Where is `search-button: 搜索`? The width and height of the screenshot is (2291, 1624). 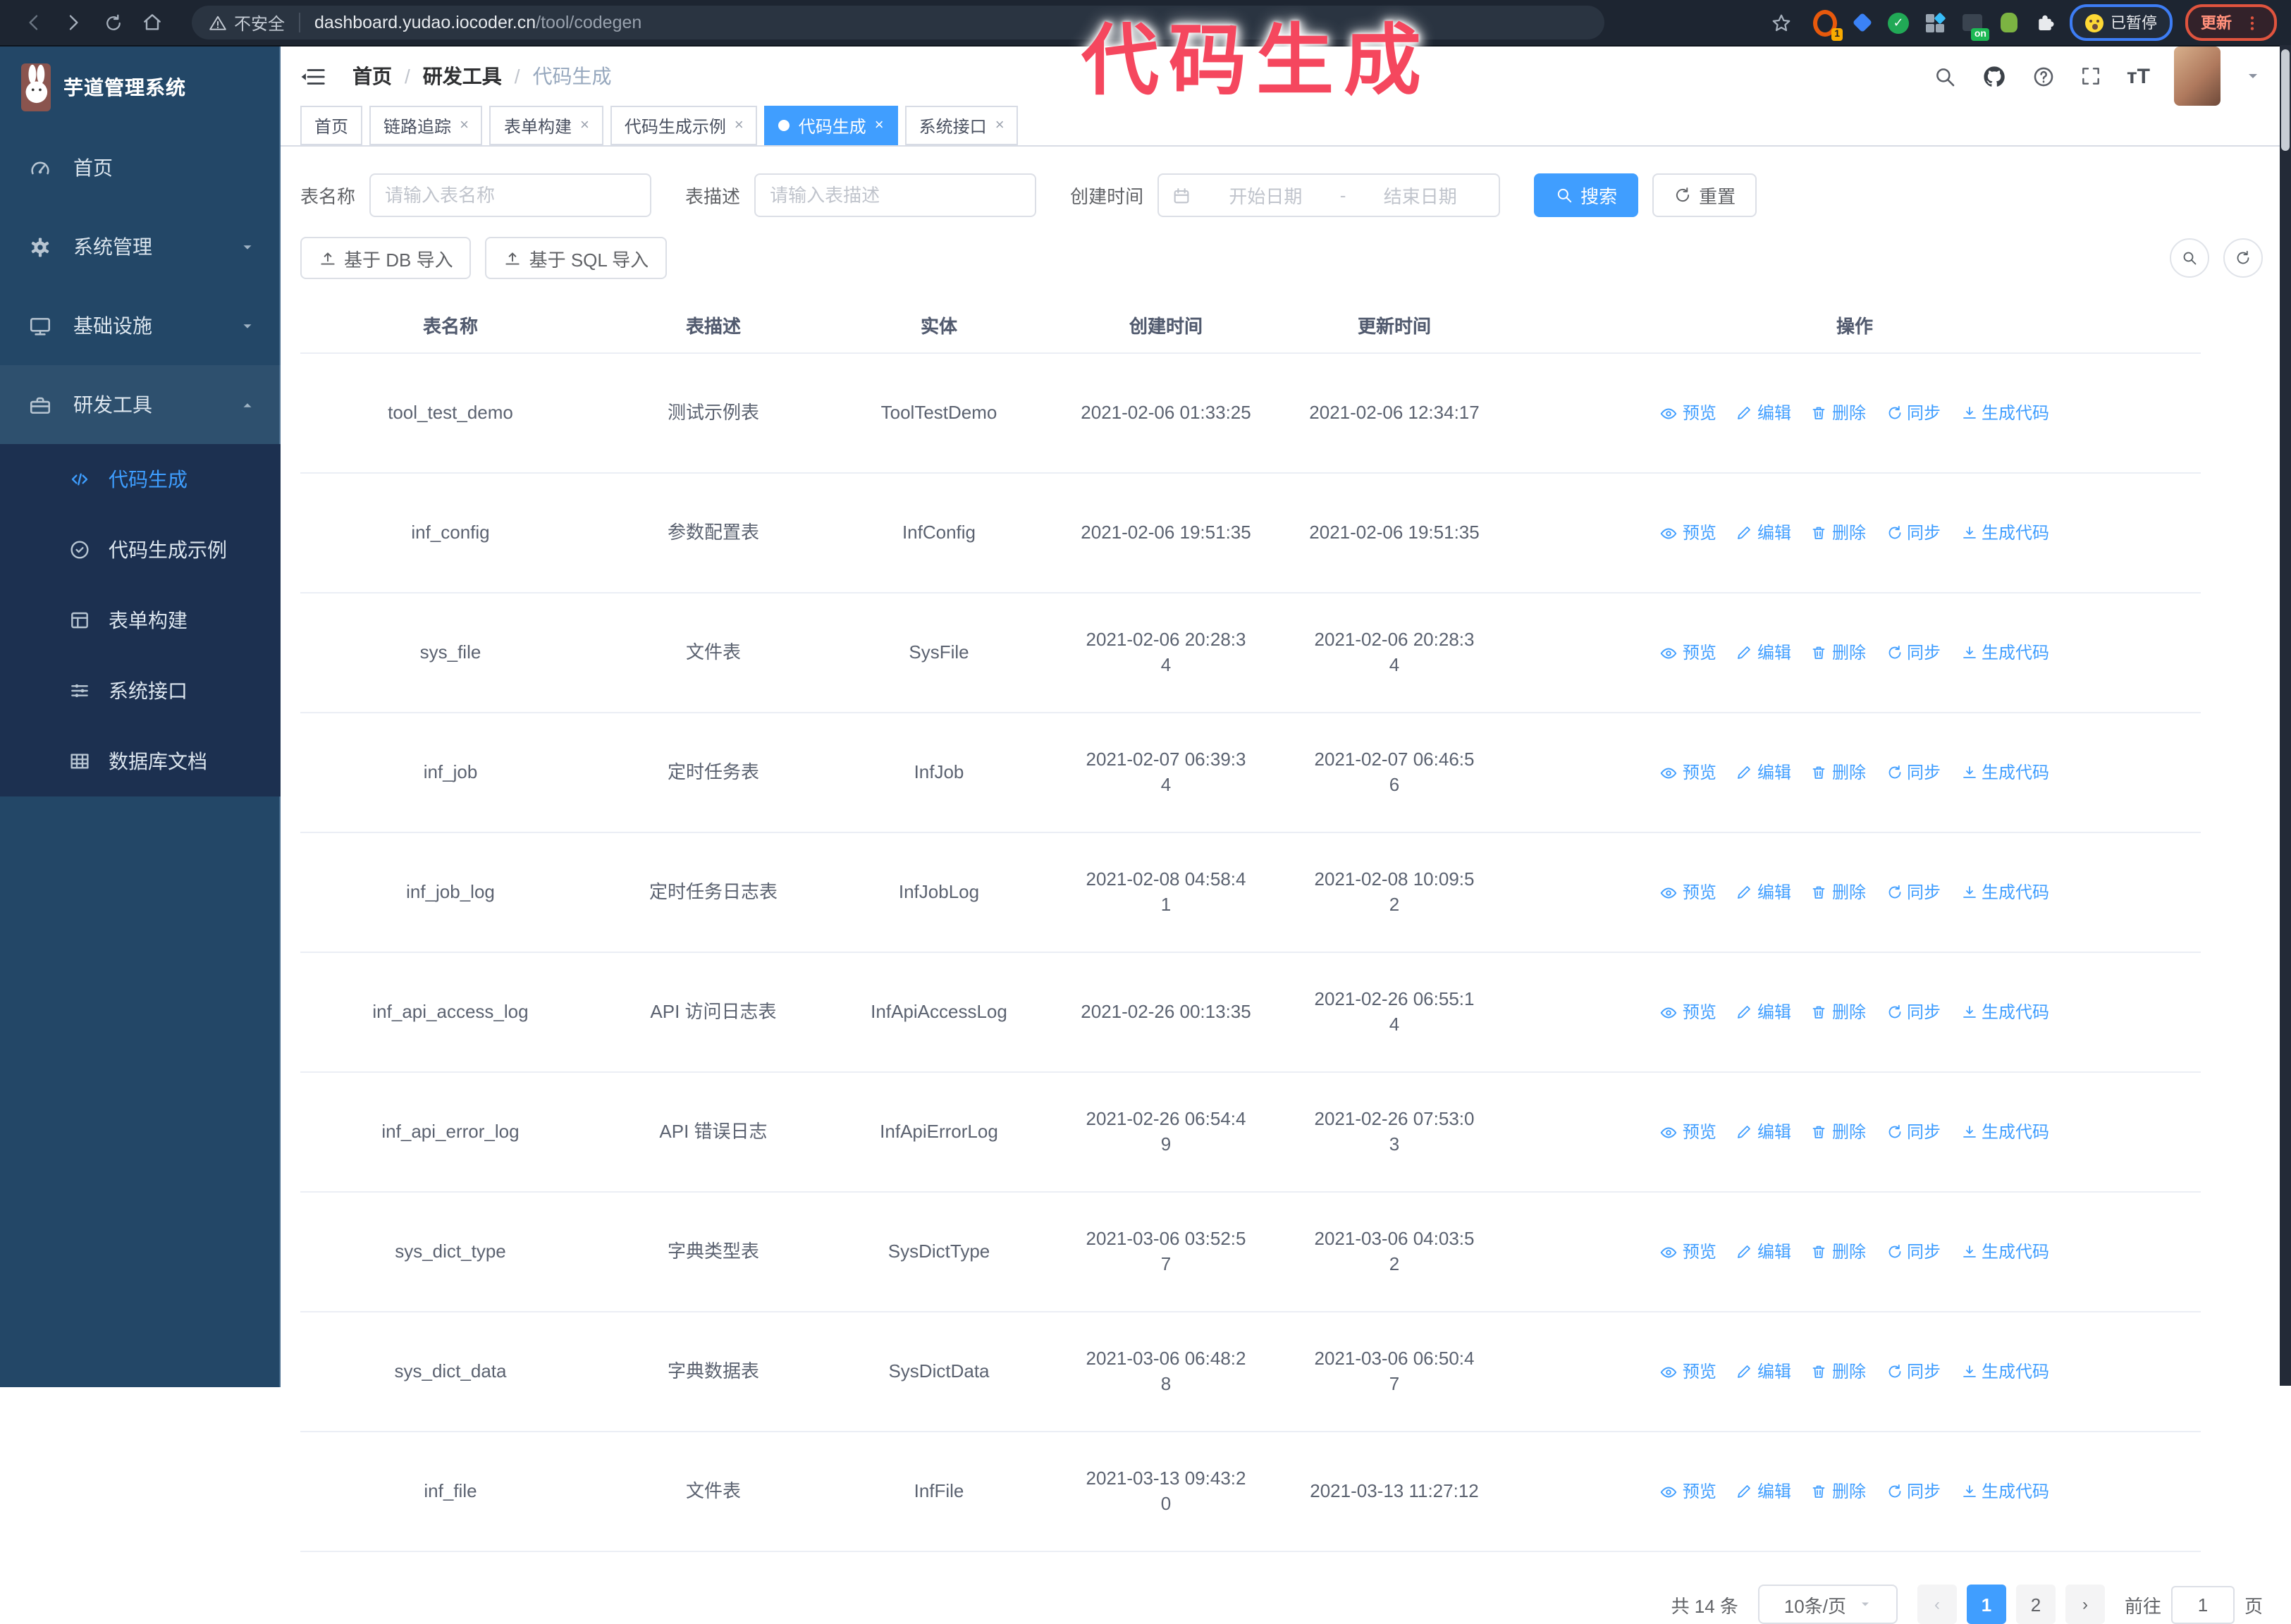 search-button: 搜索 is located at coordinates (1586, 195).